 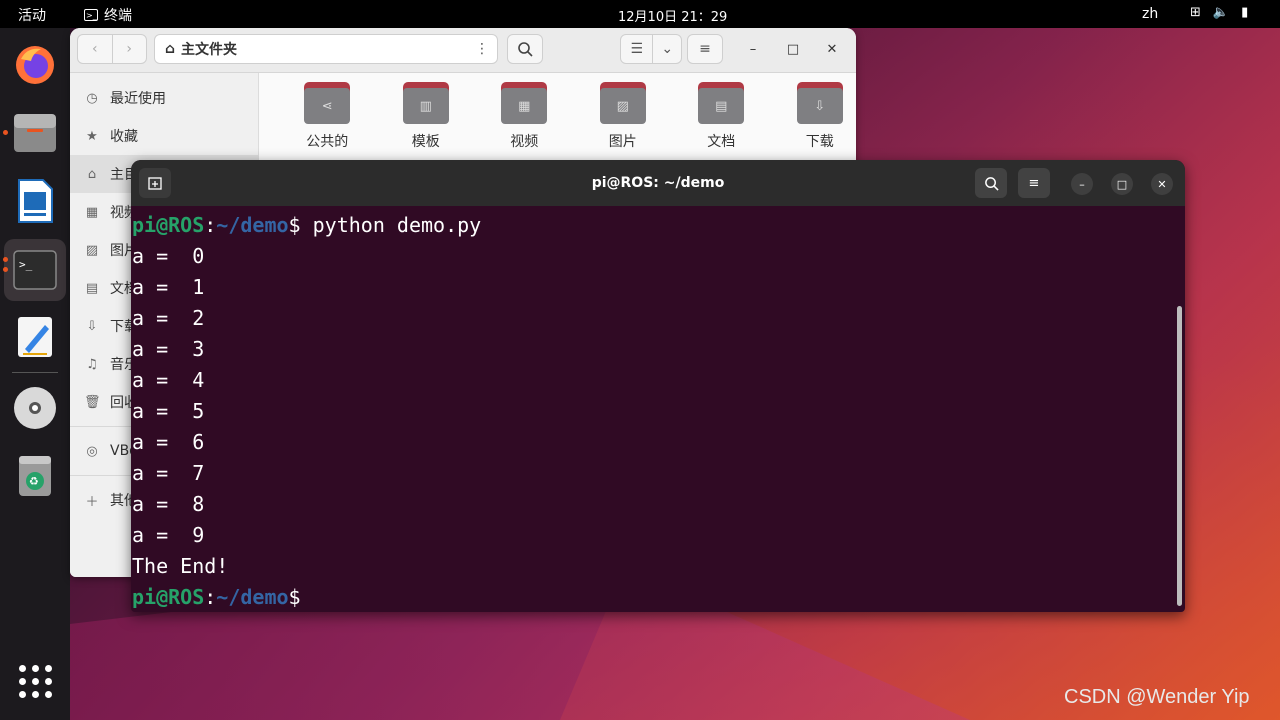 I want to click on folder-grid: ⋖ 公共的 ▥ 模板 ▦ 视频 ▨ 图片 ▤ 文档 ⇩ 下载, so click(x=567, y=116).